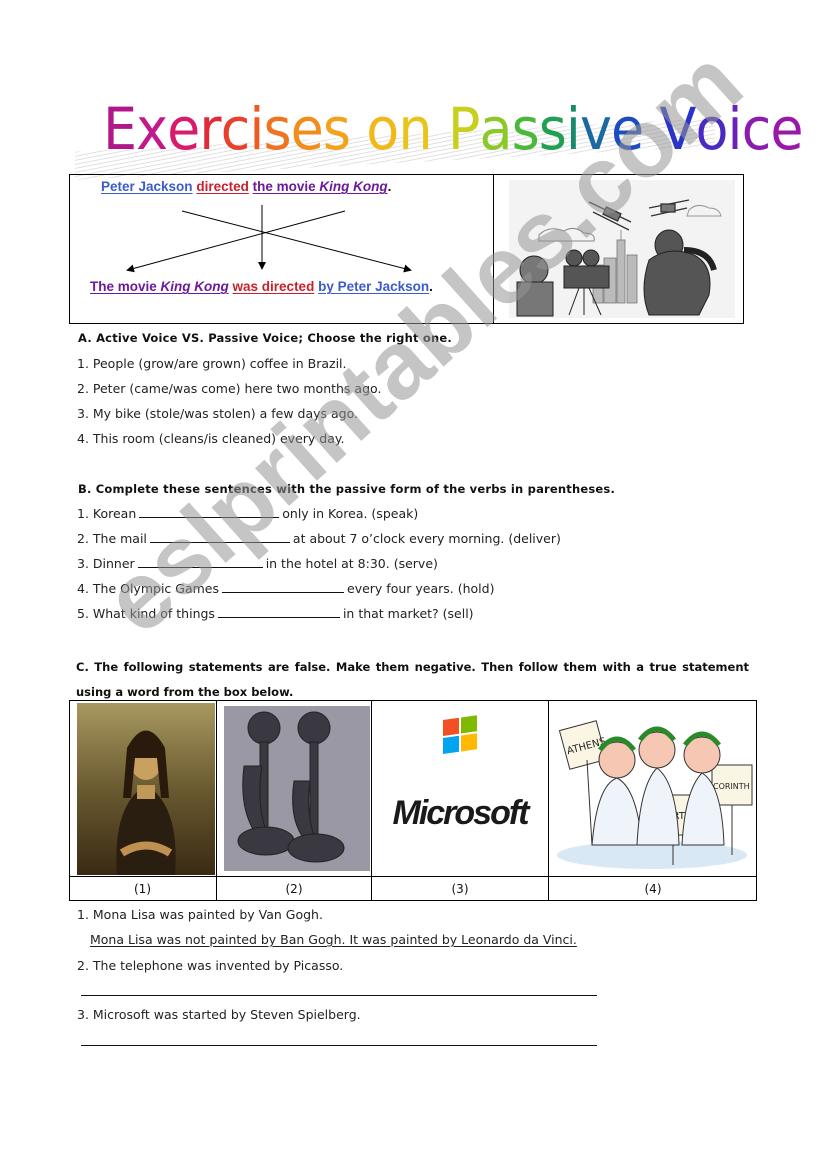  I want to click on item-prefix: 5. What kind of things, so click(146, 613).